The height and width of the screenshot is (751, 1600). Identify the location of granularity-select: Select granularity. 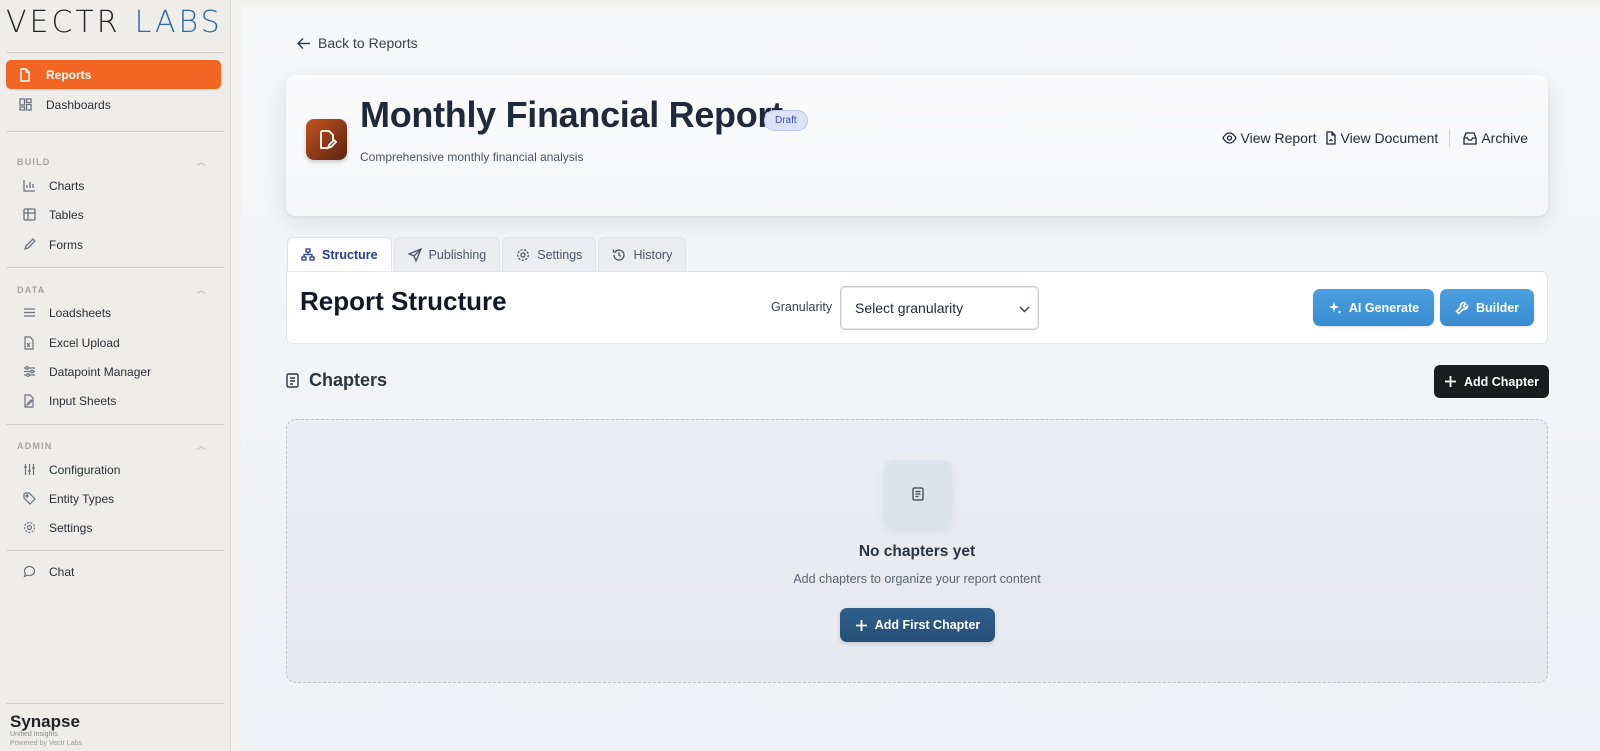
(939, 308).